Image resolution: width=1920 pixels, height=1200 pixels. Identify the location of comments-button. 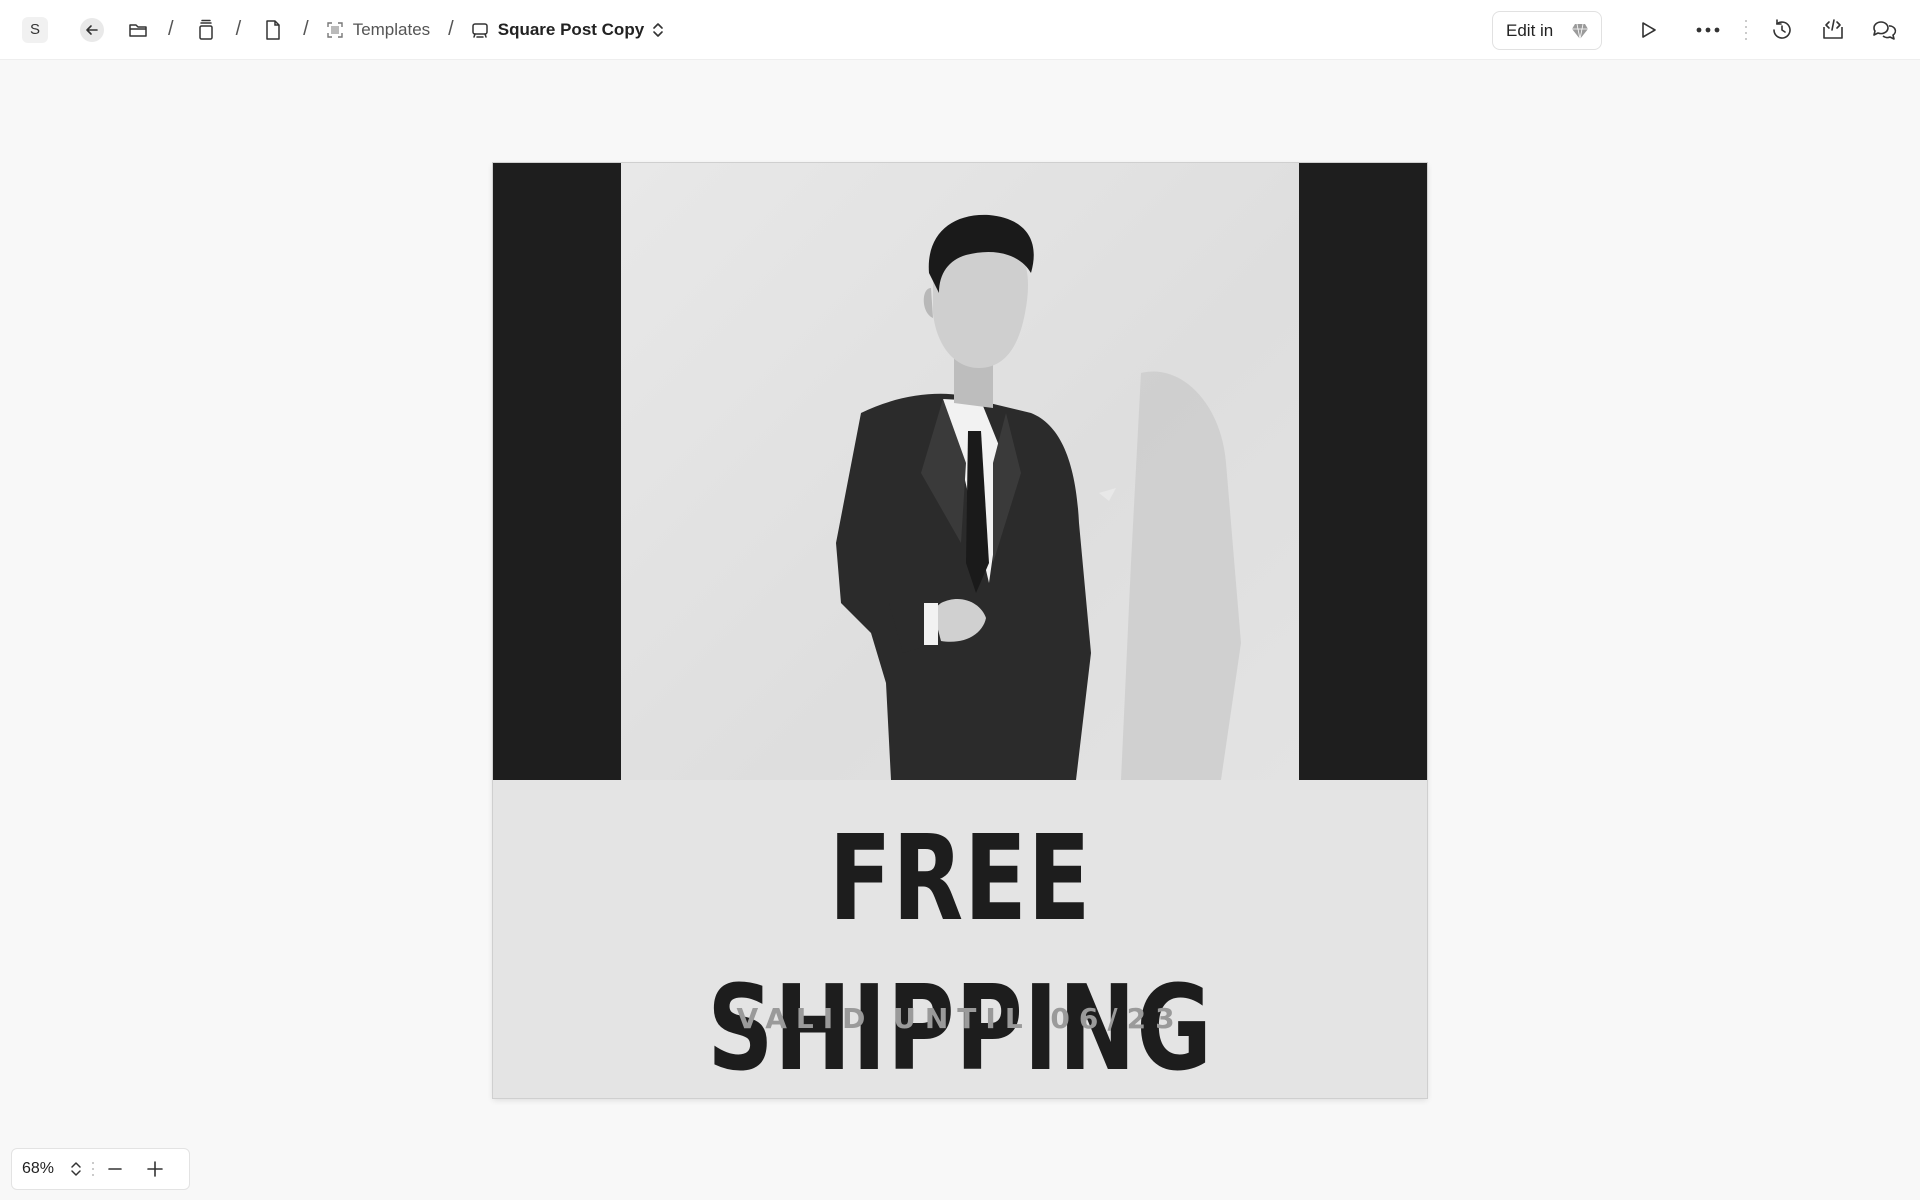
(1884, 30).